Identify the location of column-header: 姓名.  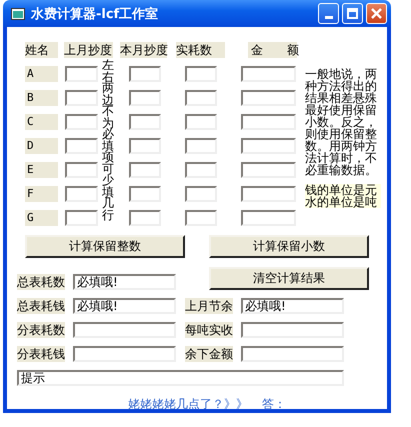
(41, 50).